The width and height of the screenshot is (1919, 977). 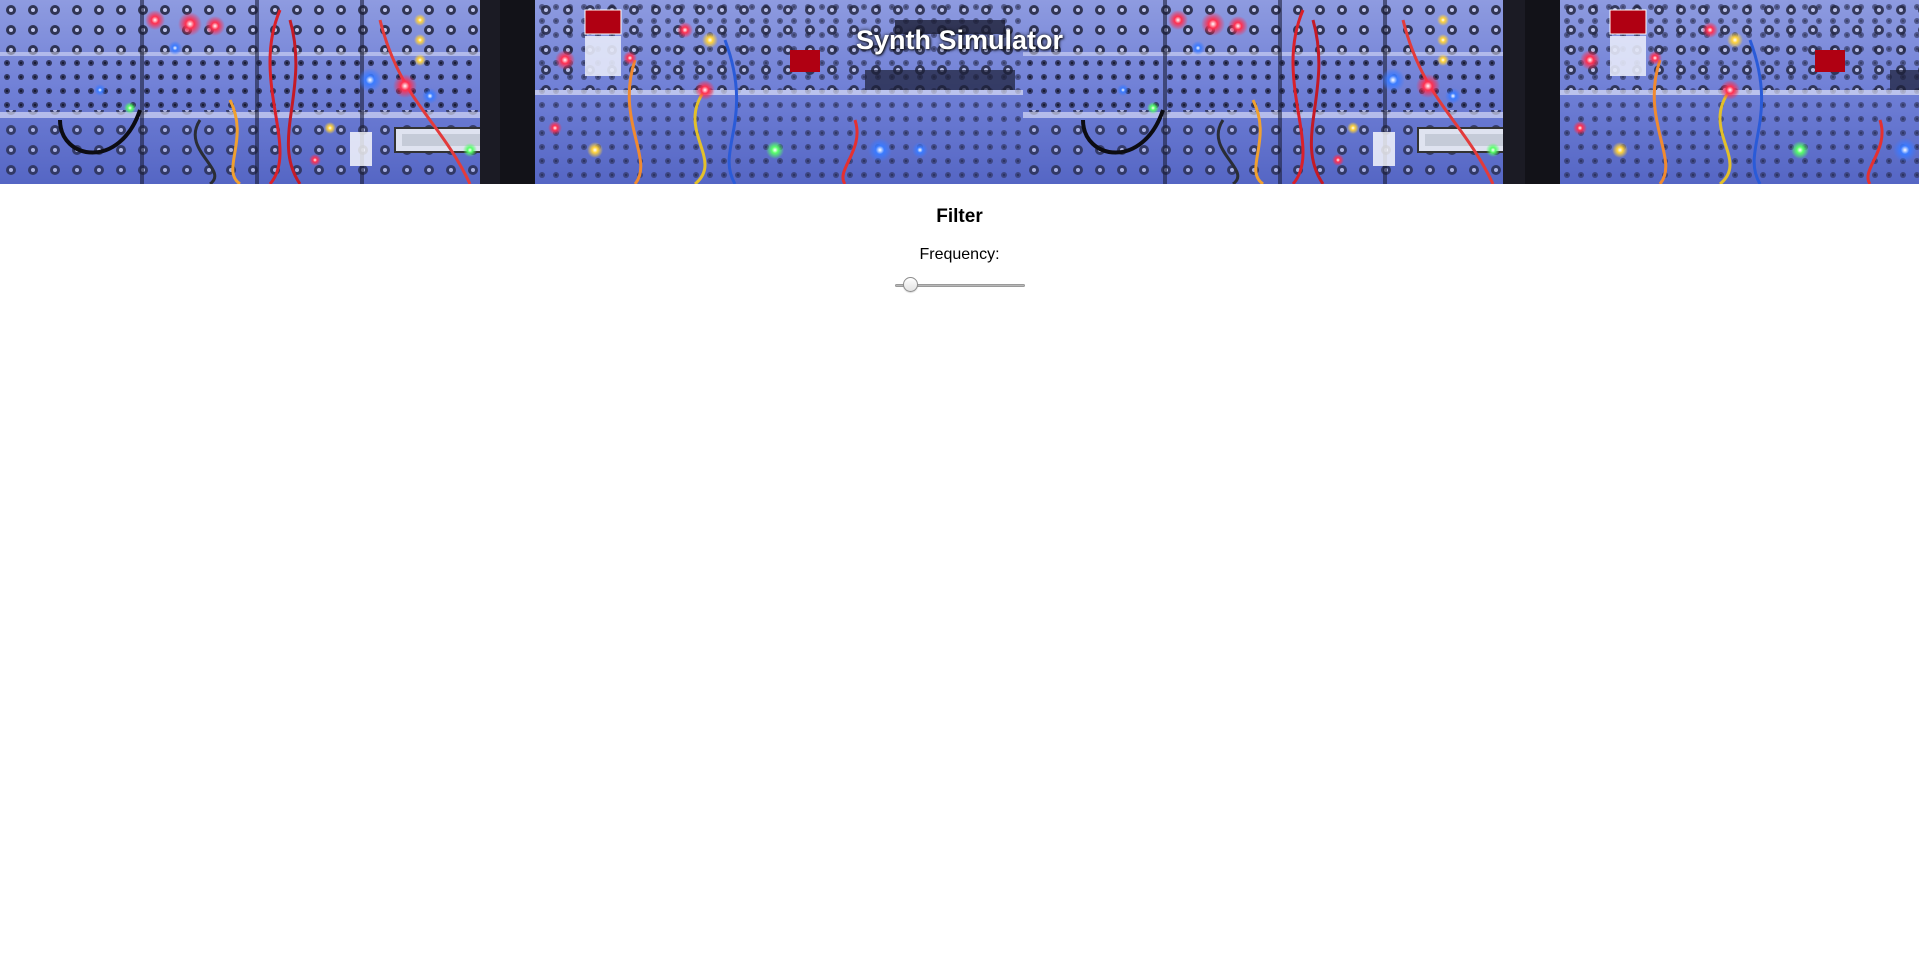 I want to click on frequency-label: Frequency:, so click(x=959, y=254).